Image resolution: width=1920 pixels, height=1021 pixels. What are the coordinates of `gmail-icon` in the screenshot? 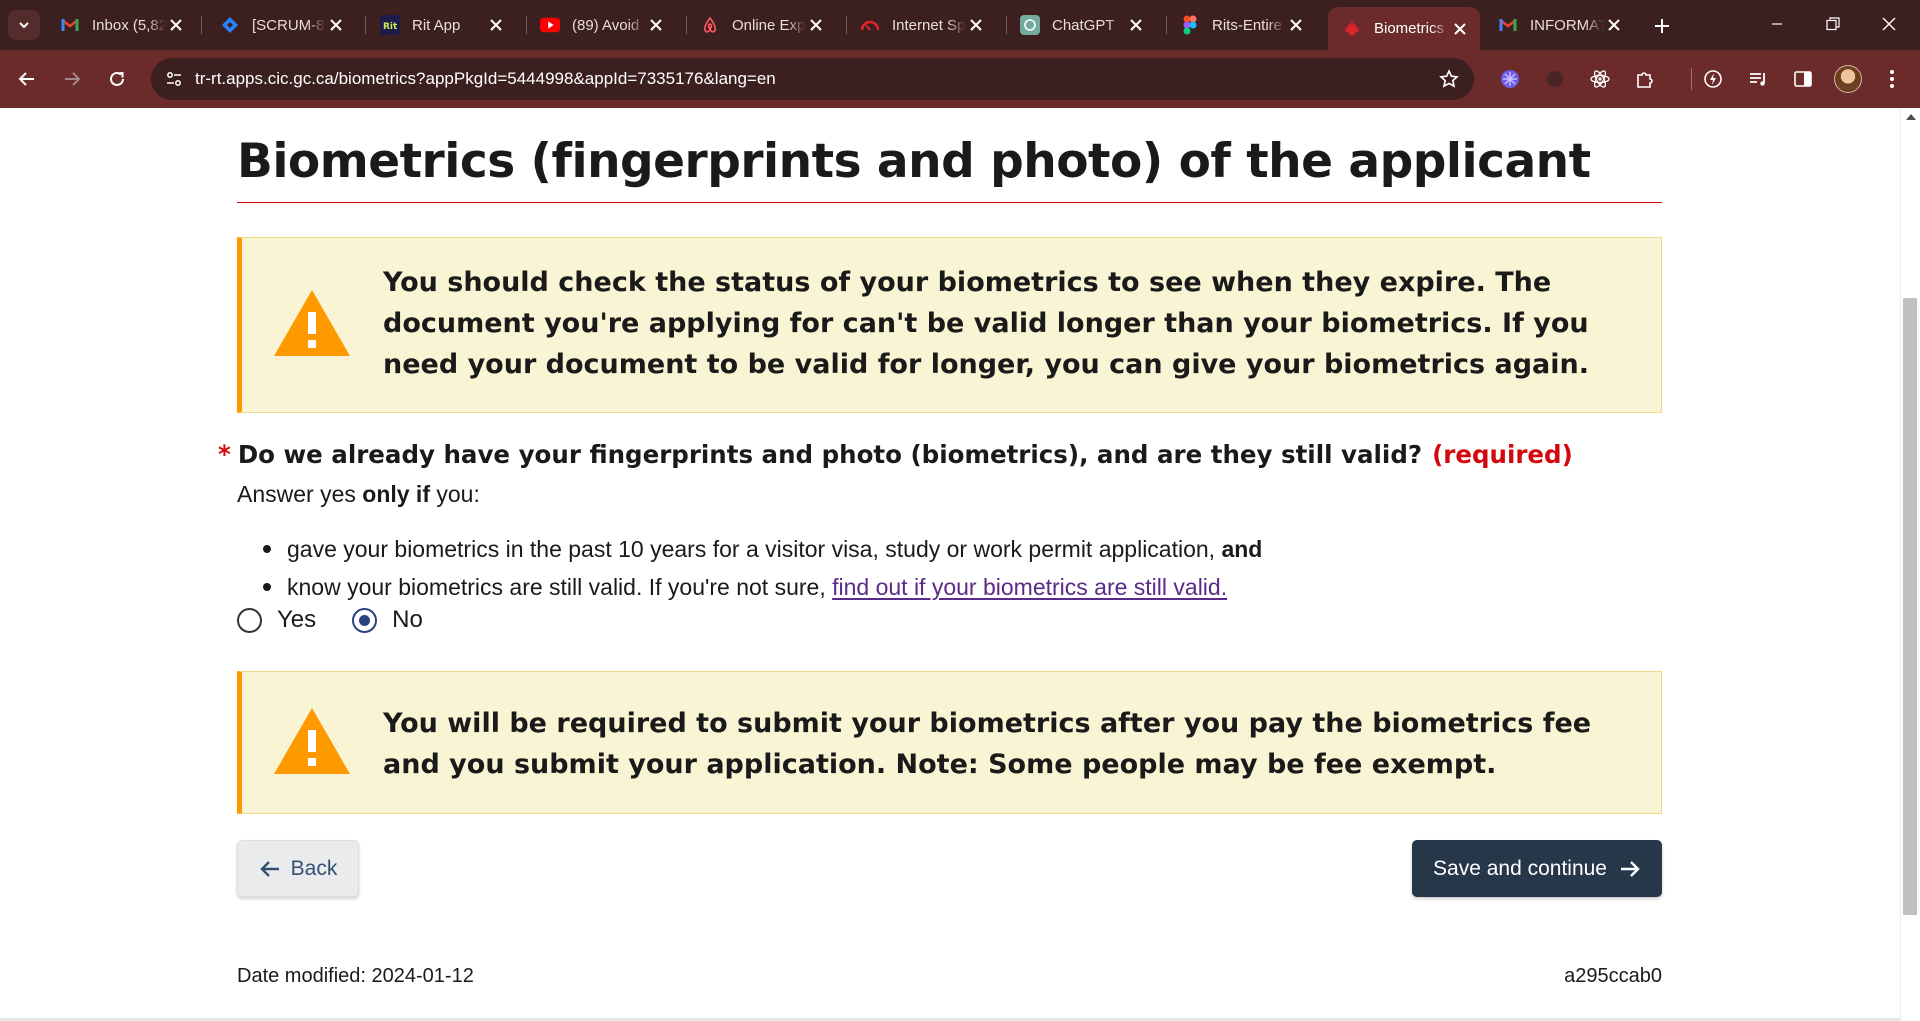 It's located at (1508, 25).